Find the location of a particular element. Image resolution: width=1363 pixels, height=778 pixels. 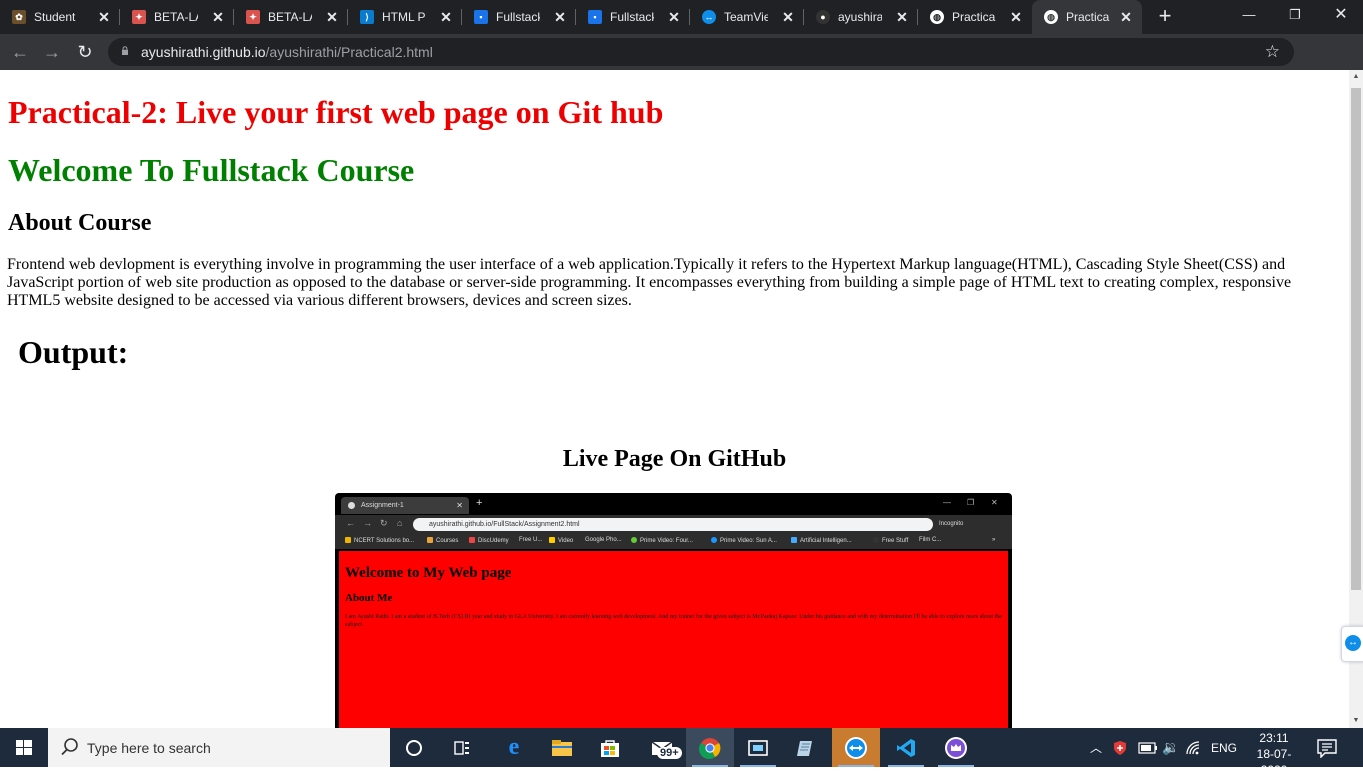

tab-github: ● ayushirat ✕ is located at coordinates (861, 17).